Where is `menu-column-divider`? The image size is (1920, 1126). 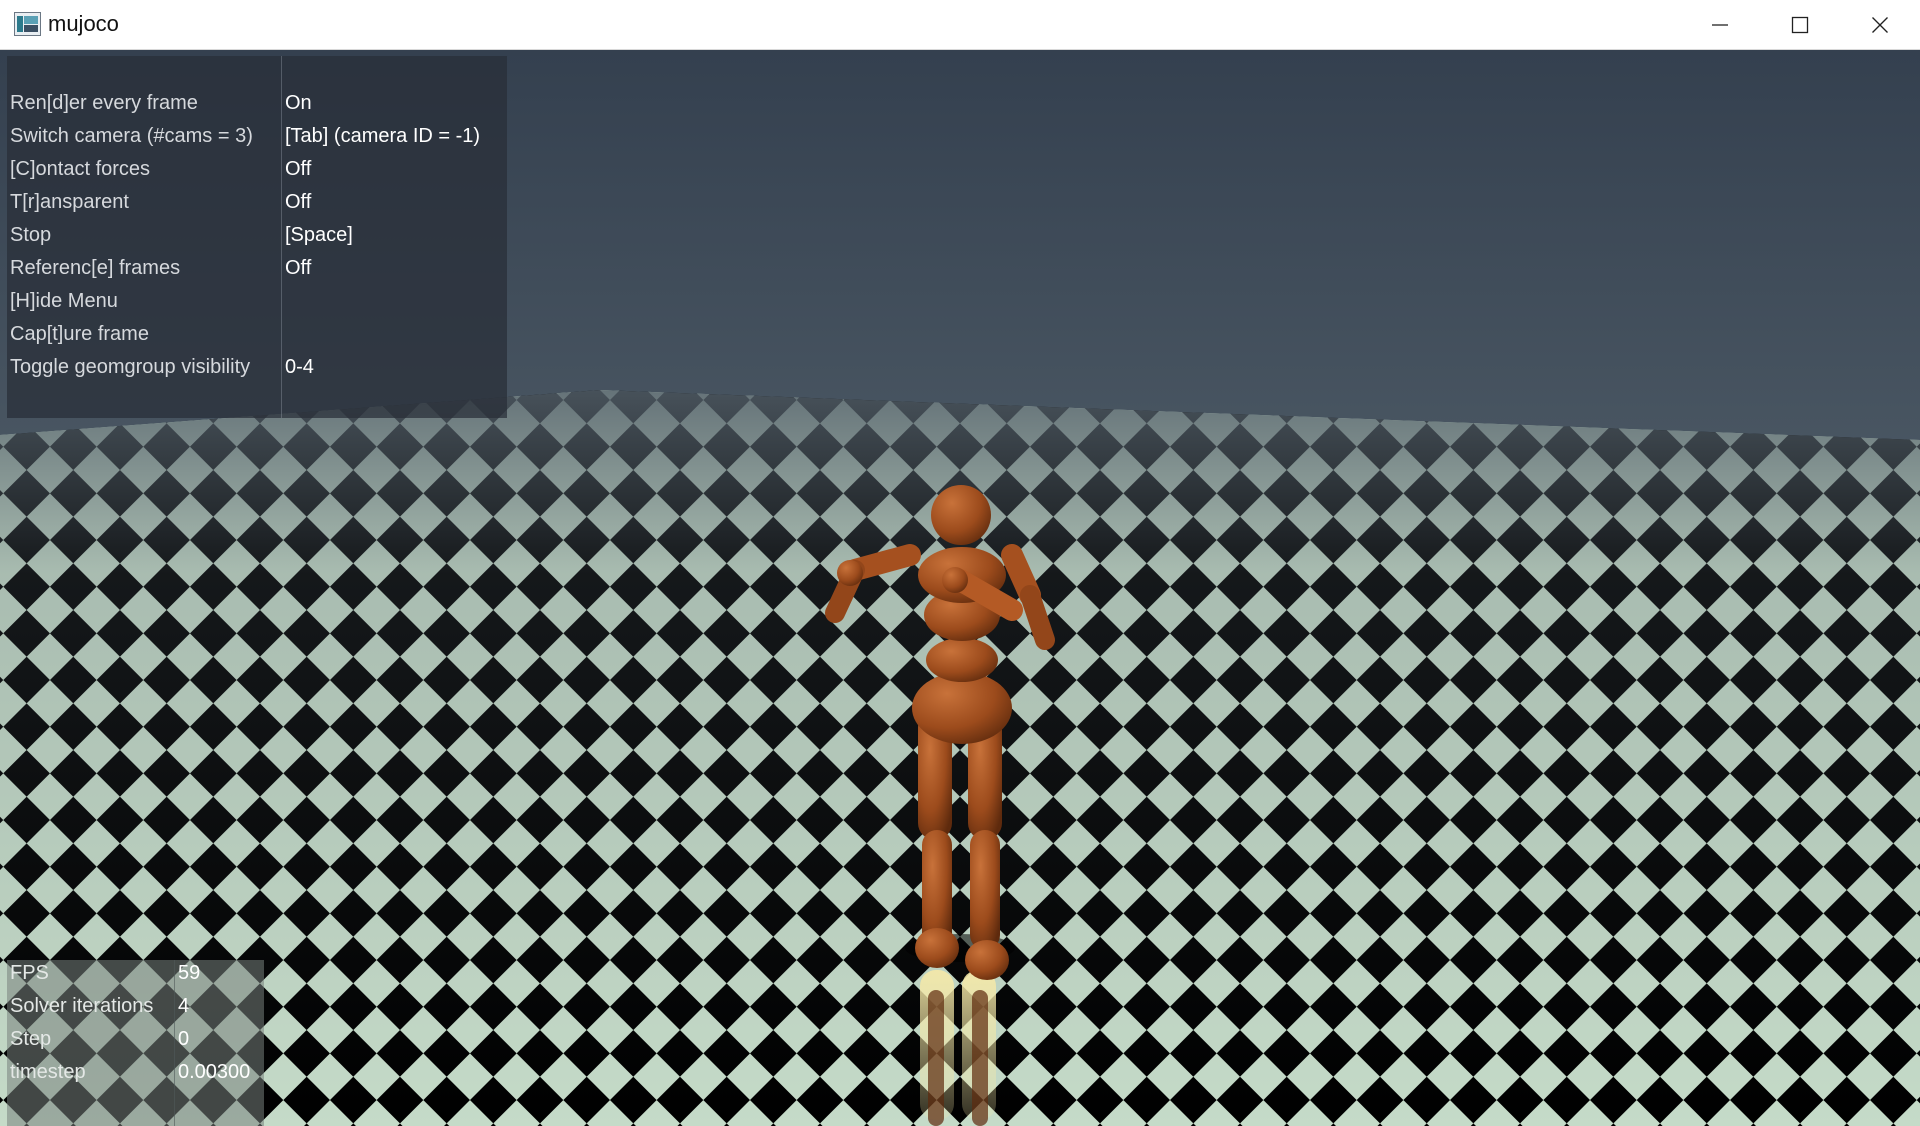
menu-column-divider is located at coordinates (281, 237).